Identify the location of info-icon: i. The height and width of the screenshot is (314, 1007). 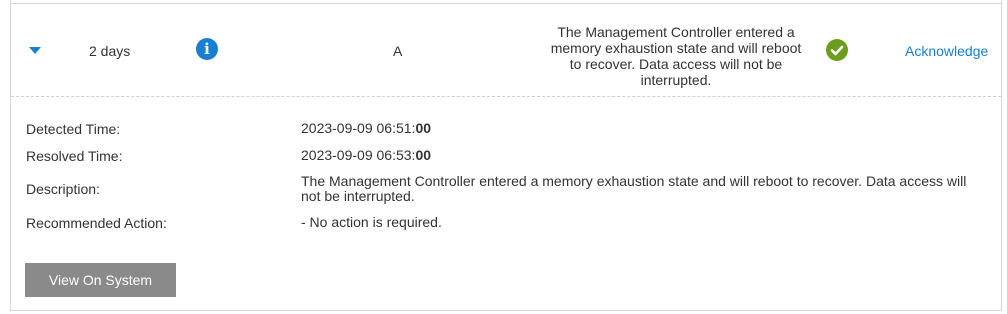
(207, 49).